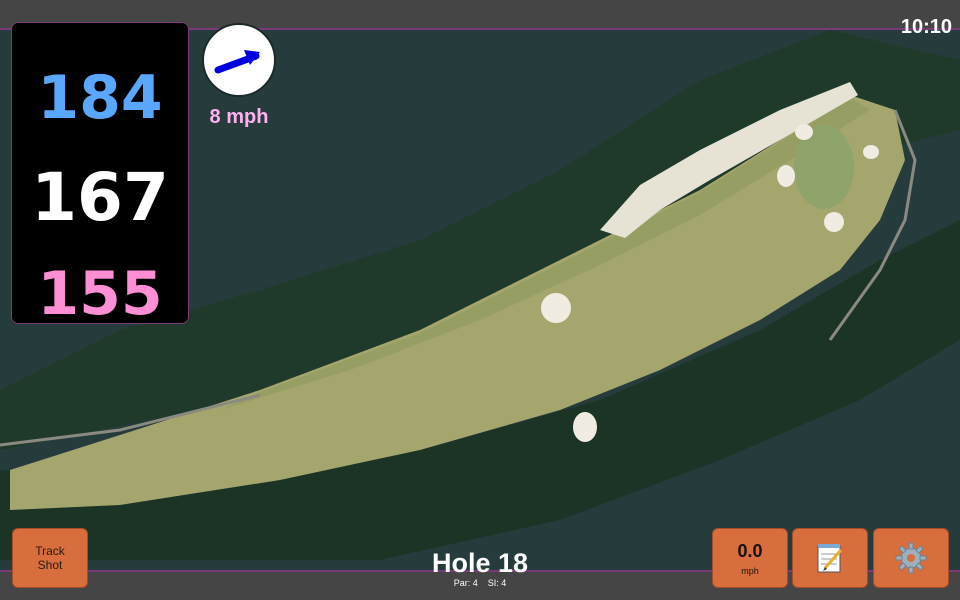 This screenshot has height=600, width=960. Describe the element at coordinates (480, 583) in the screenshot. I see `hole-info: Par: 4 SI: 4` at that location.